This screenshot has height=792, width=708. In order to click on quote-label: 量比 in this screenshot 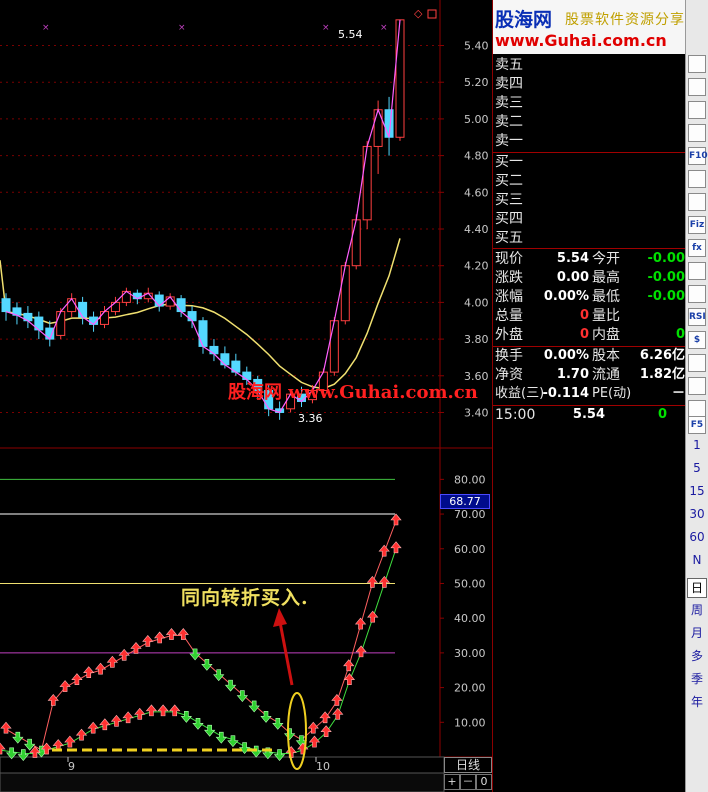, I will do `click(606, 316)`.